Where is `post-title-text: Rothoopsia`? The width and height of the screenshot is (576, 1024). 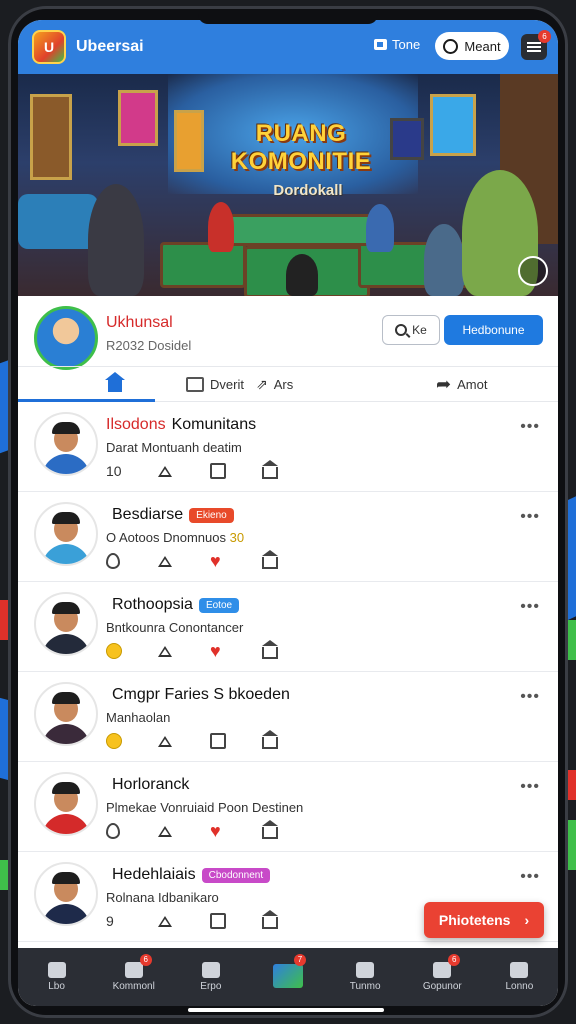 post-title-text: Rothoopsia is located at coordinates (152, 604).